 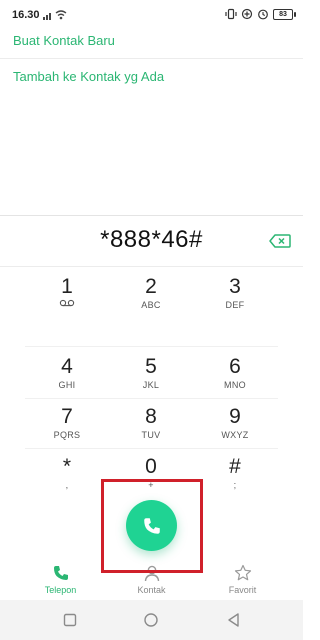 I want to click on status-right-icons: 83, so click(x=260, y=14).